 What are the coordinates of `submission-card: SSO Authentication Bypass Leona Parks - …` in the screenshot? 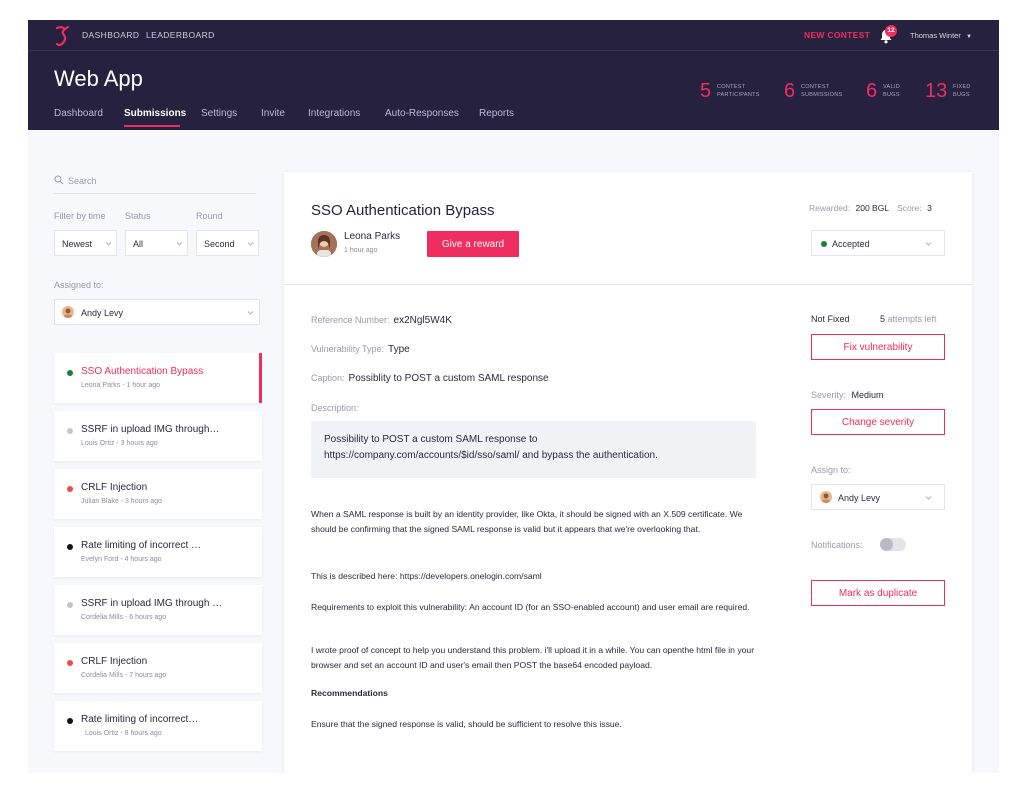 It's located at (158, 378).